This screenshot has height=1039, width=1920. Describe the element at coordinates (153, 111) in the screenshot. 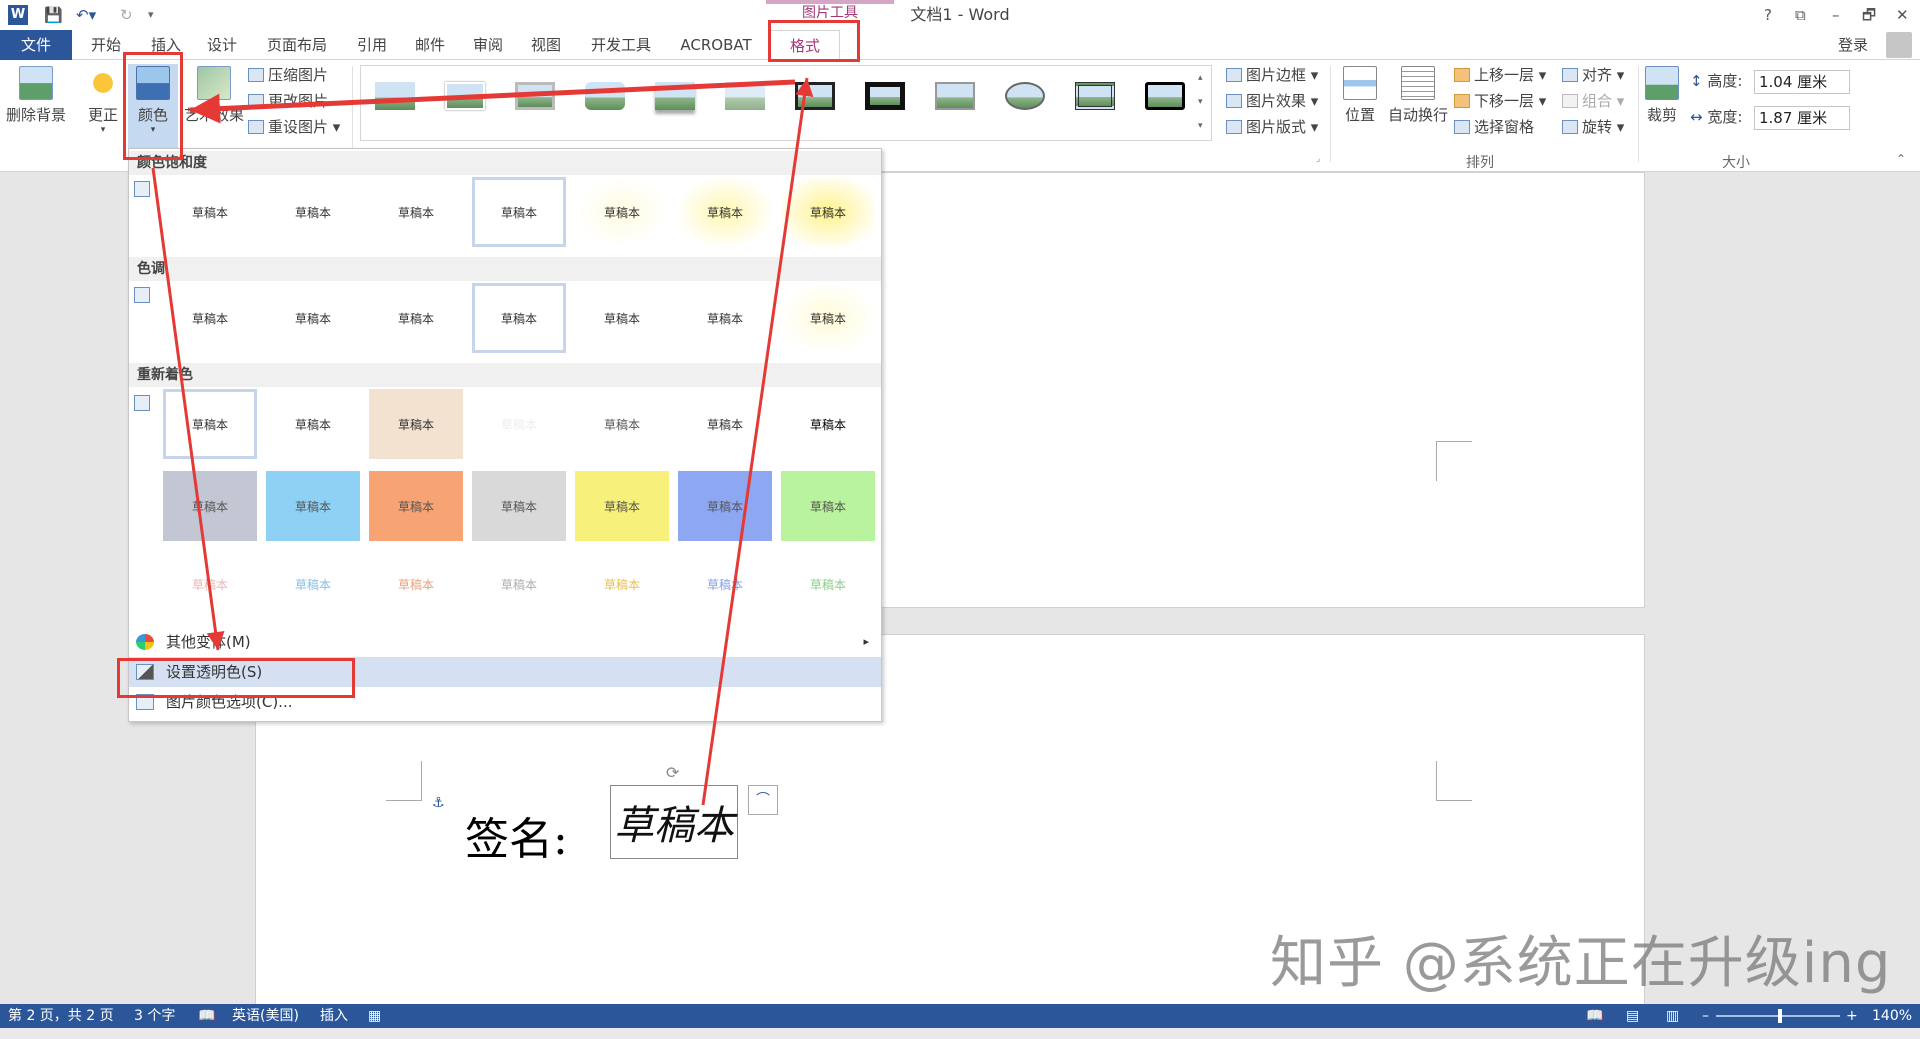

I see `color-button: 颜色 ▾` at that location.